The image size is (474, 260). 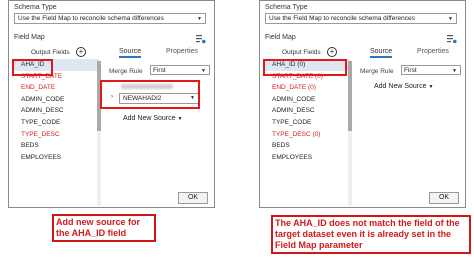 What do you see at coordinates (305, 67) in the screenshot?
I see `highlight-box-aha-id-right` at bounding box center [305, 67].